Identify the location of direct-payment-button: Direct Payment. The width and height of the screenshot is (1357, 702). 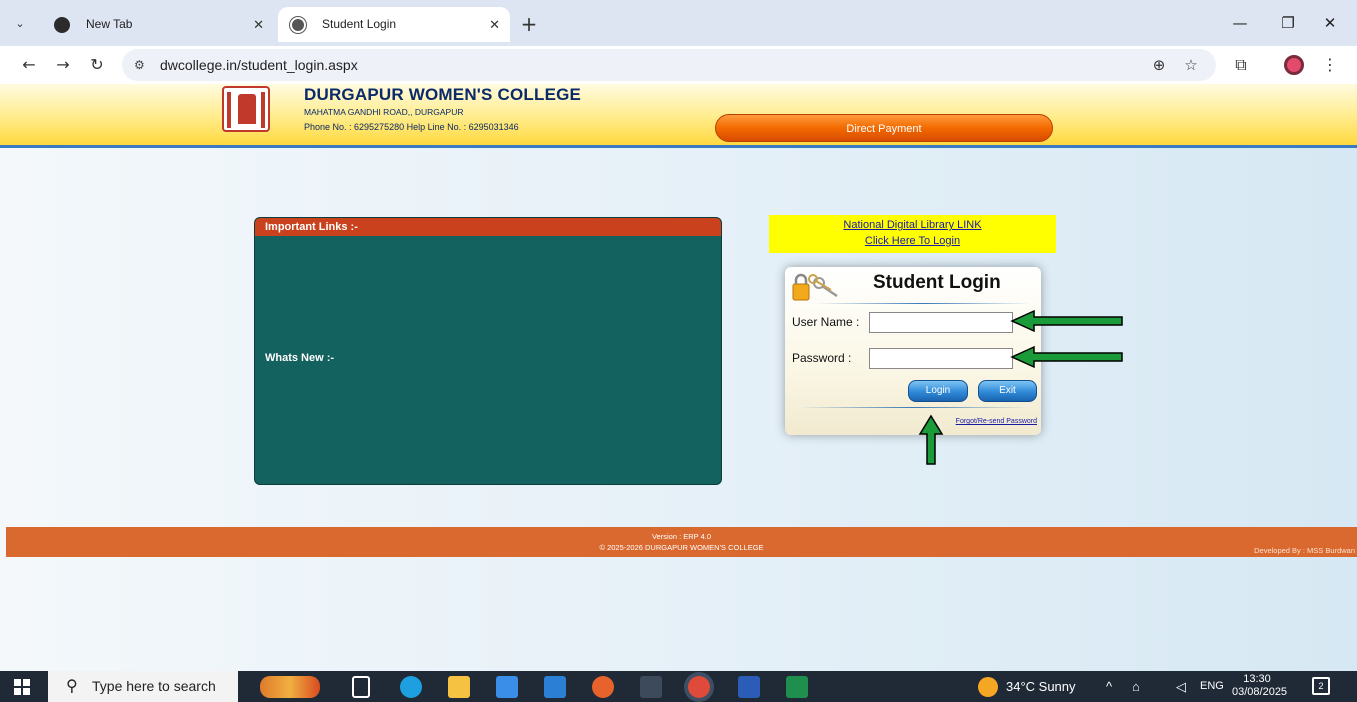
(884, 128).